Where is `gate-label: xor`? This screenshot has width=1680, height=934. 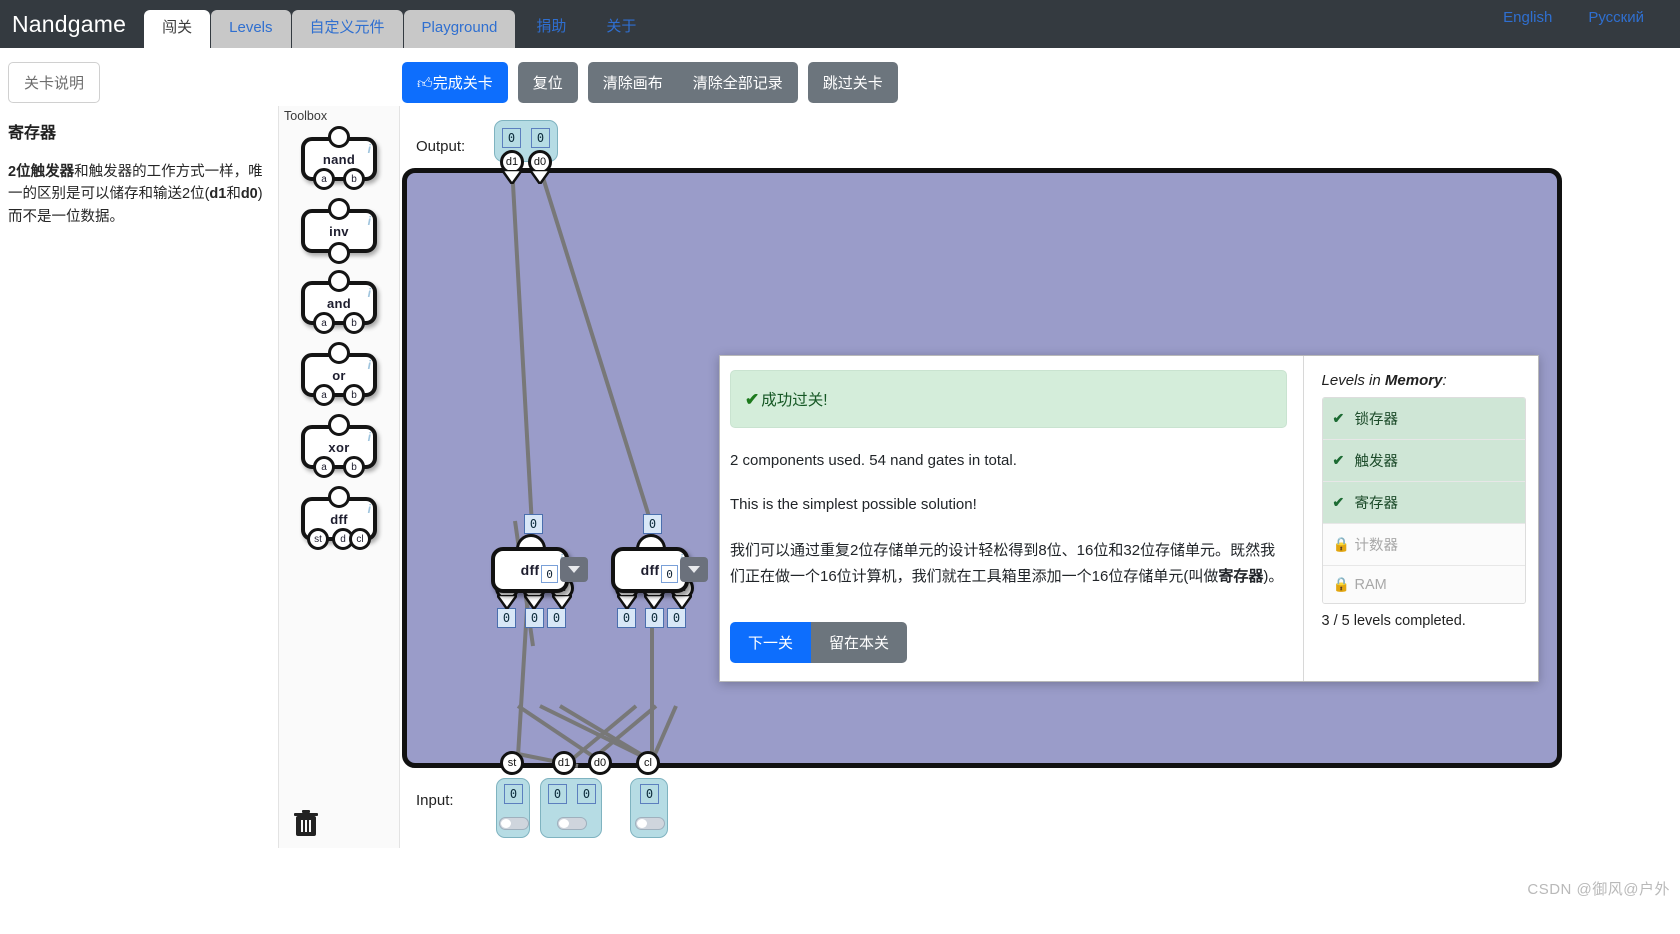 gate-label: xor is located at coordinates (339, 447).